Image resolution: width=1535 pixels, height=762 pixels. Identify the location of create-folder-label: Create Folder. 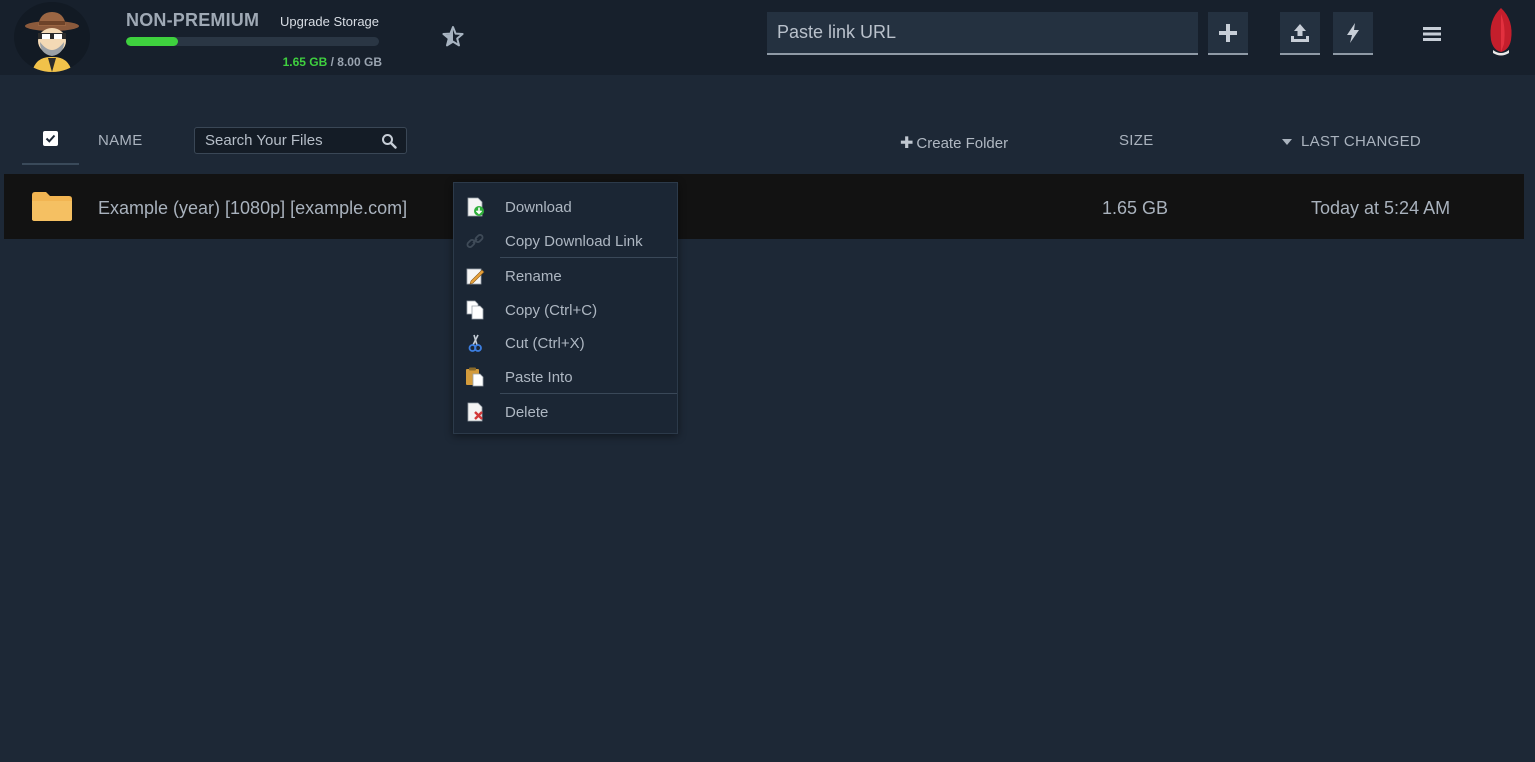
(962, 143).